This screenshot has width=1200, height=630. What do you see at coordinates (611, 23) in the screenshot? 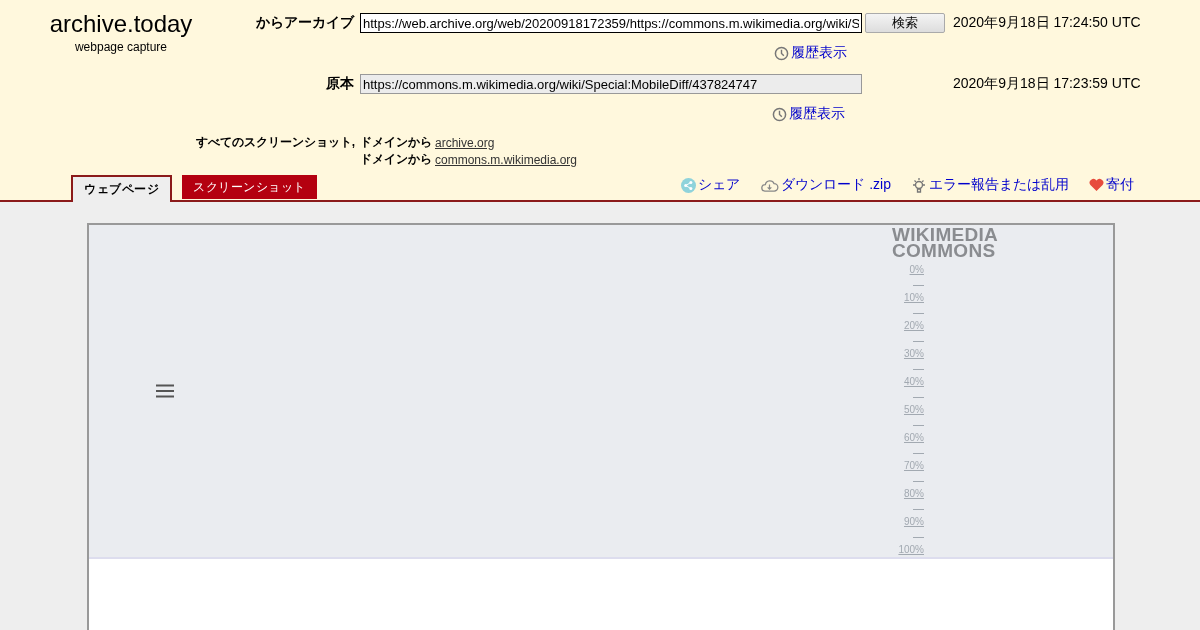
I see `url-input-field: https://web.archive.org/web/20200918172359/https://commons.m.wikimedia.org/wiki/S` at bounding box center [611, 23].